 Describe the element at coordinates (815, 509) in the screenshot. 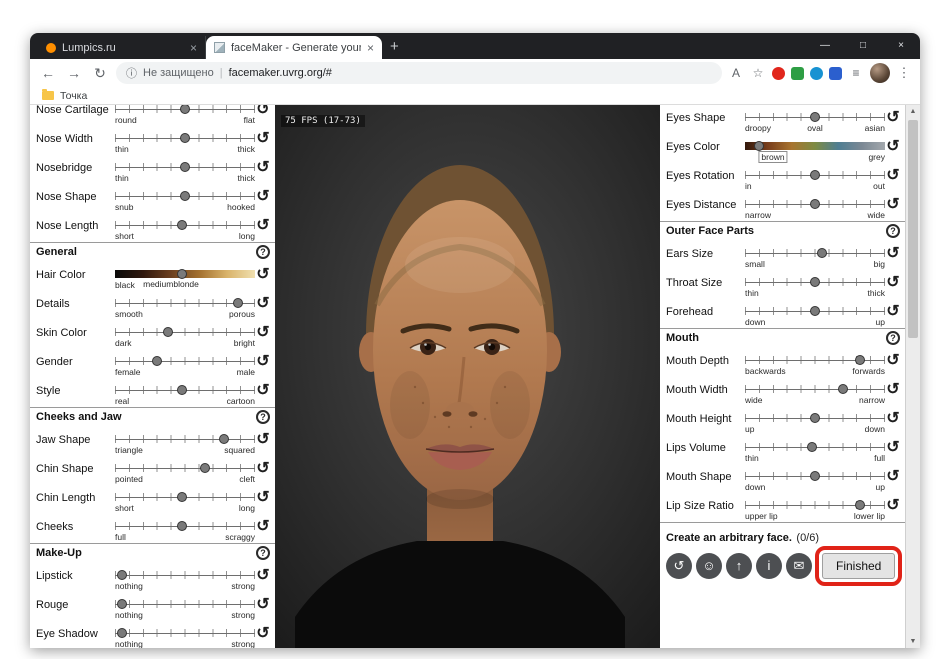

I see `slider: upper lip lower lip` at that location.